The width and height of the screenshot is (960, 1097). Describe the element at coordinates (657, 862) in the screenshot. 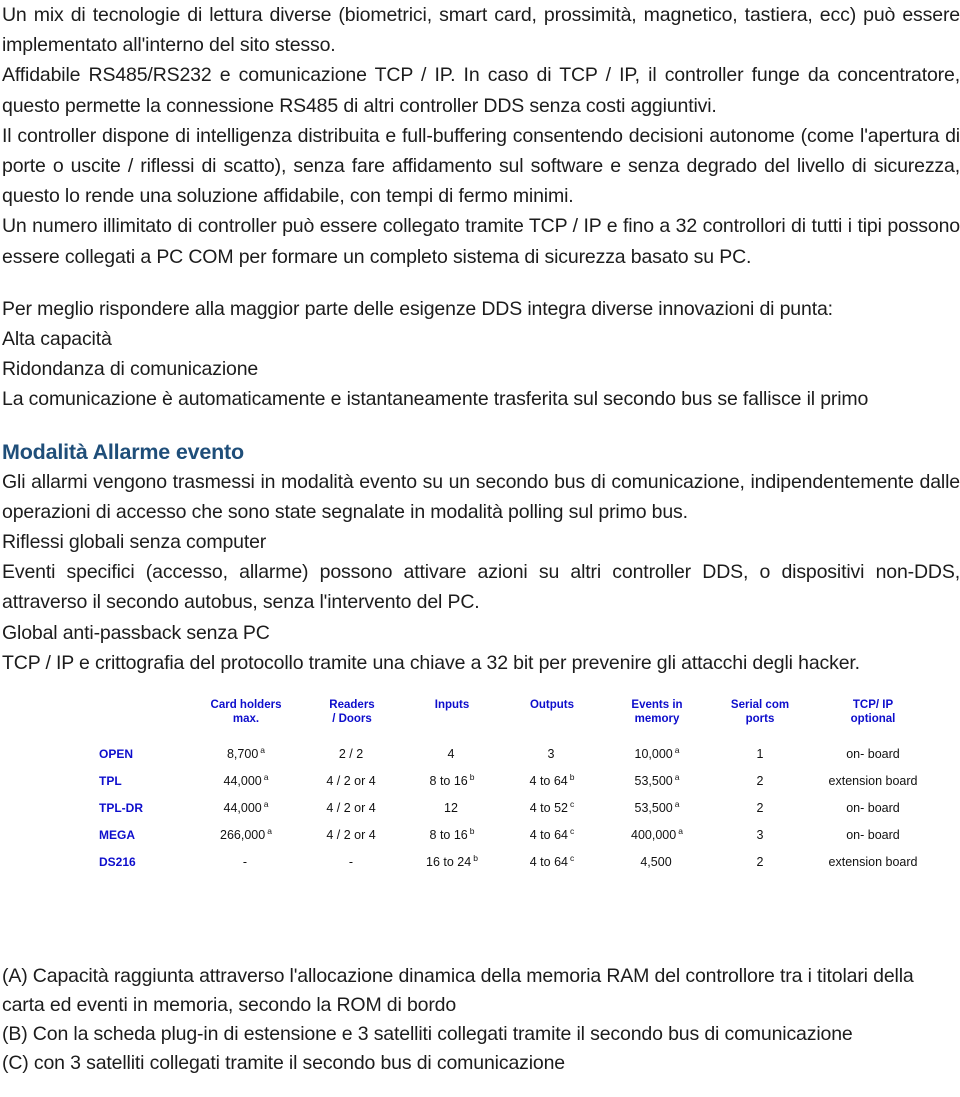

I see `cell-events-in-memory: 4,500` at that location.